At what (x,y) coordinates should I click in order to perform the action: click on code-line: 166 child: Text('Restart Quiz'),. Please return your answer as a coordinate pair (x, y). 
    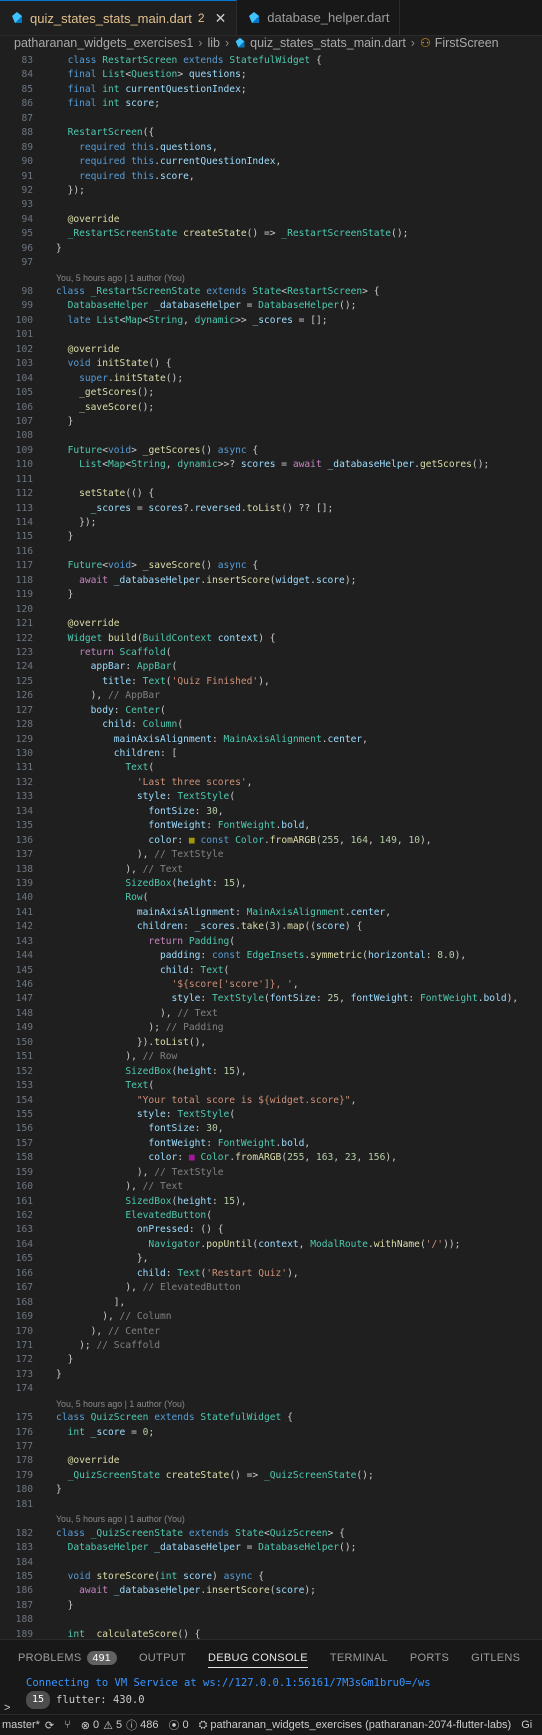
    Looking at the image, I should click on (271, 1274).